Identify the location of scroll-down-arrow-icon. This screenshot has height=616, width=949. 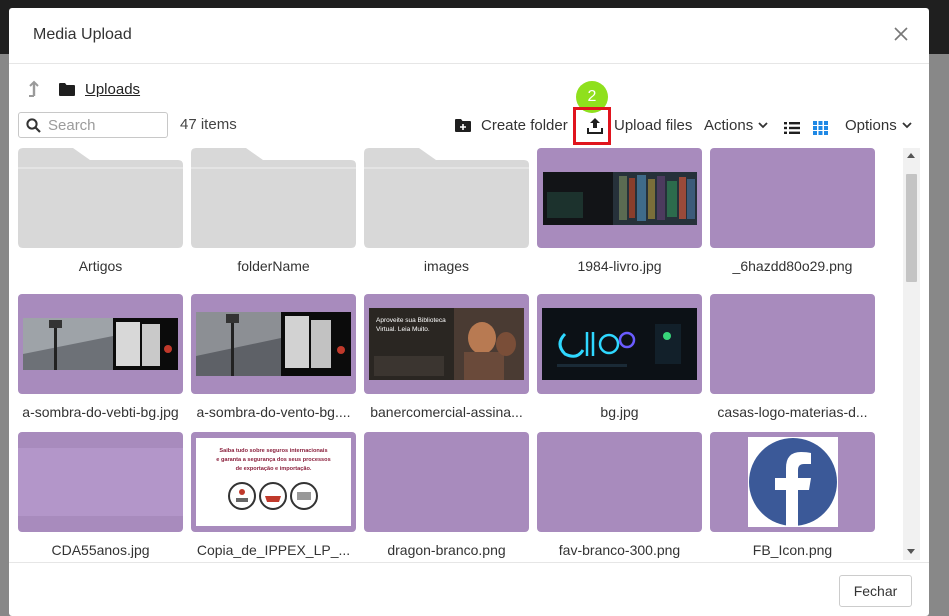
(911, 551).